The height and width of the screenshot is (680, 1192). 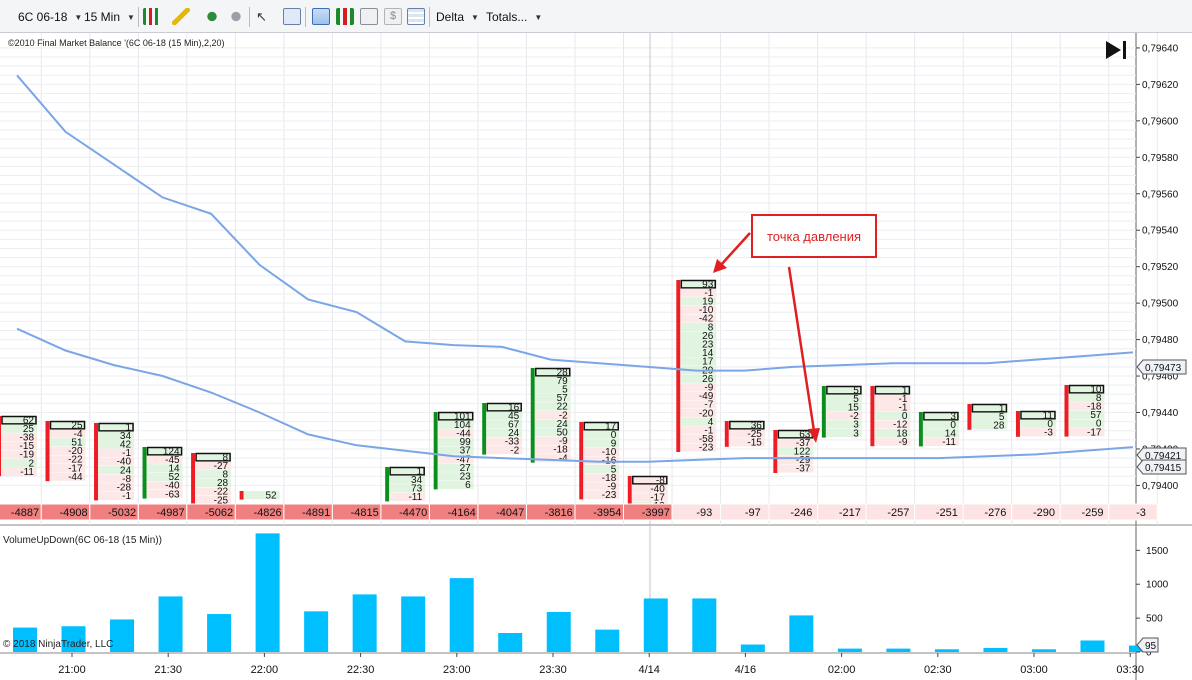 I want to click on bar-style-icon, so click(x=152, y=16).